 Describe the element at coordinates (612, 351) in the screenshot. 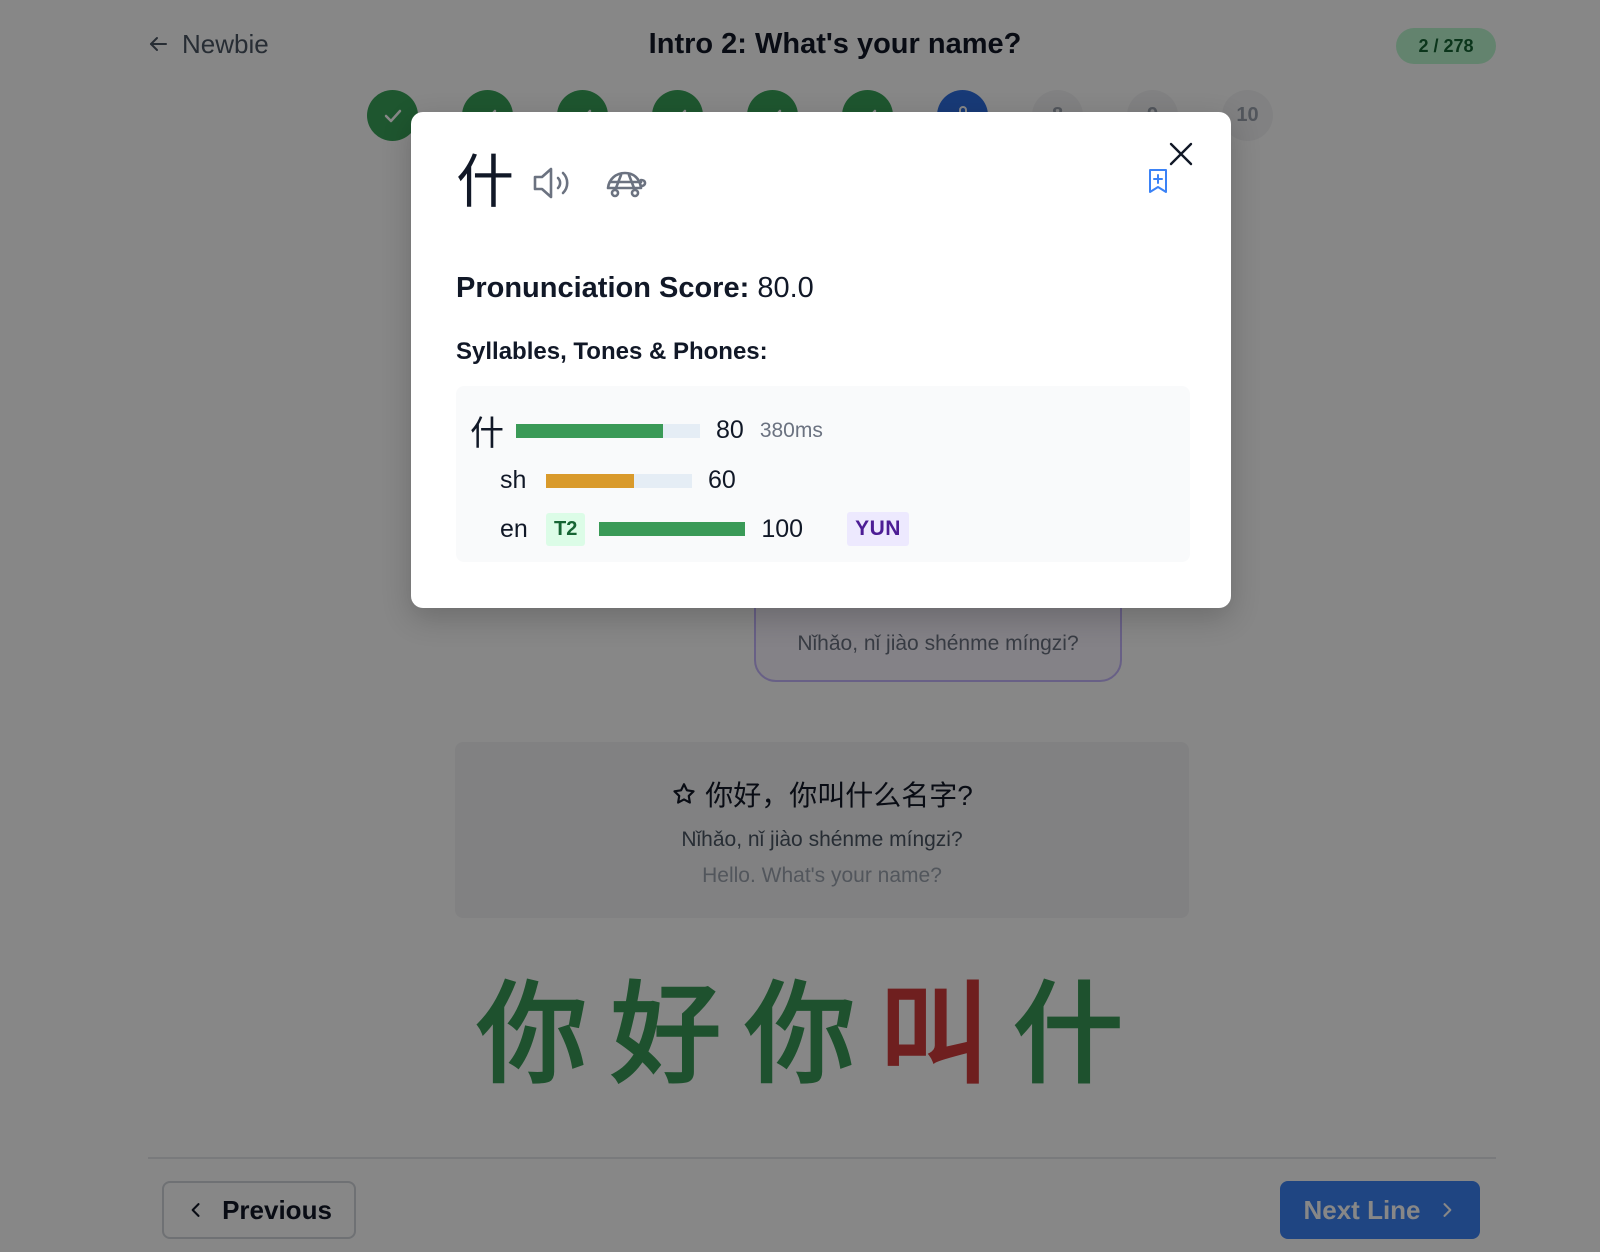

I see `syllables-section-title: Syllables, Tones & Phones:` at that location.